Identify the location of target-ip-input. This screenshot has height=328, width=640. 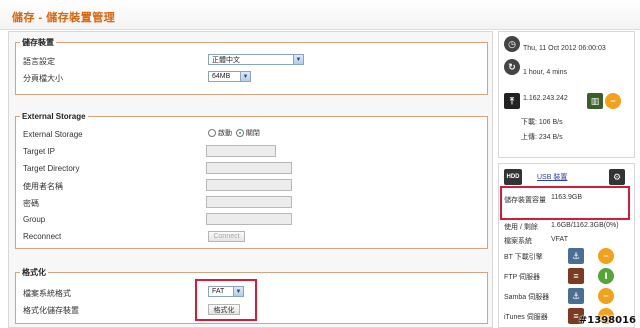
(241, 151).